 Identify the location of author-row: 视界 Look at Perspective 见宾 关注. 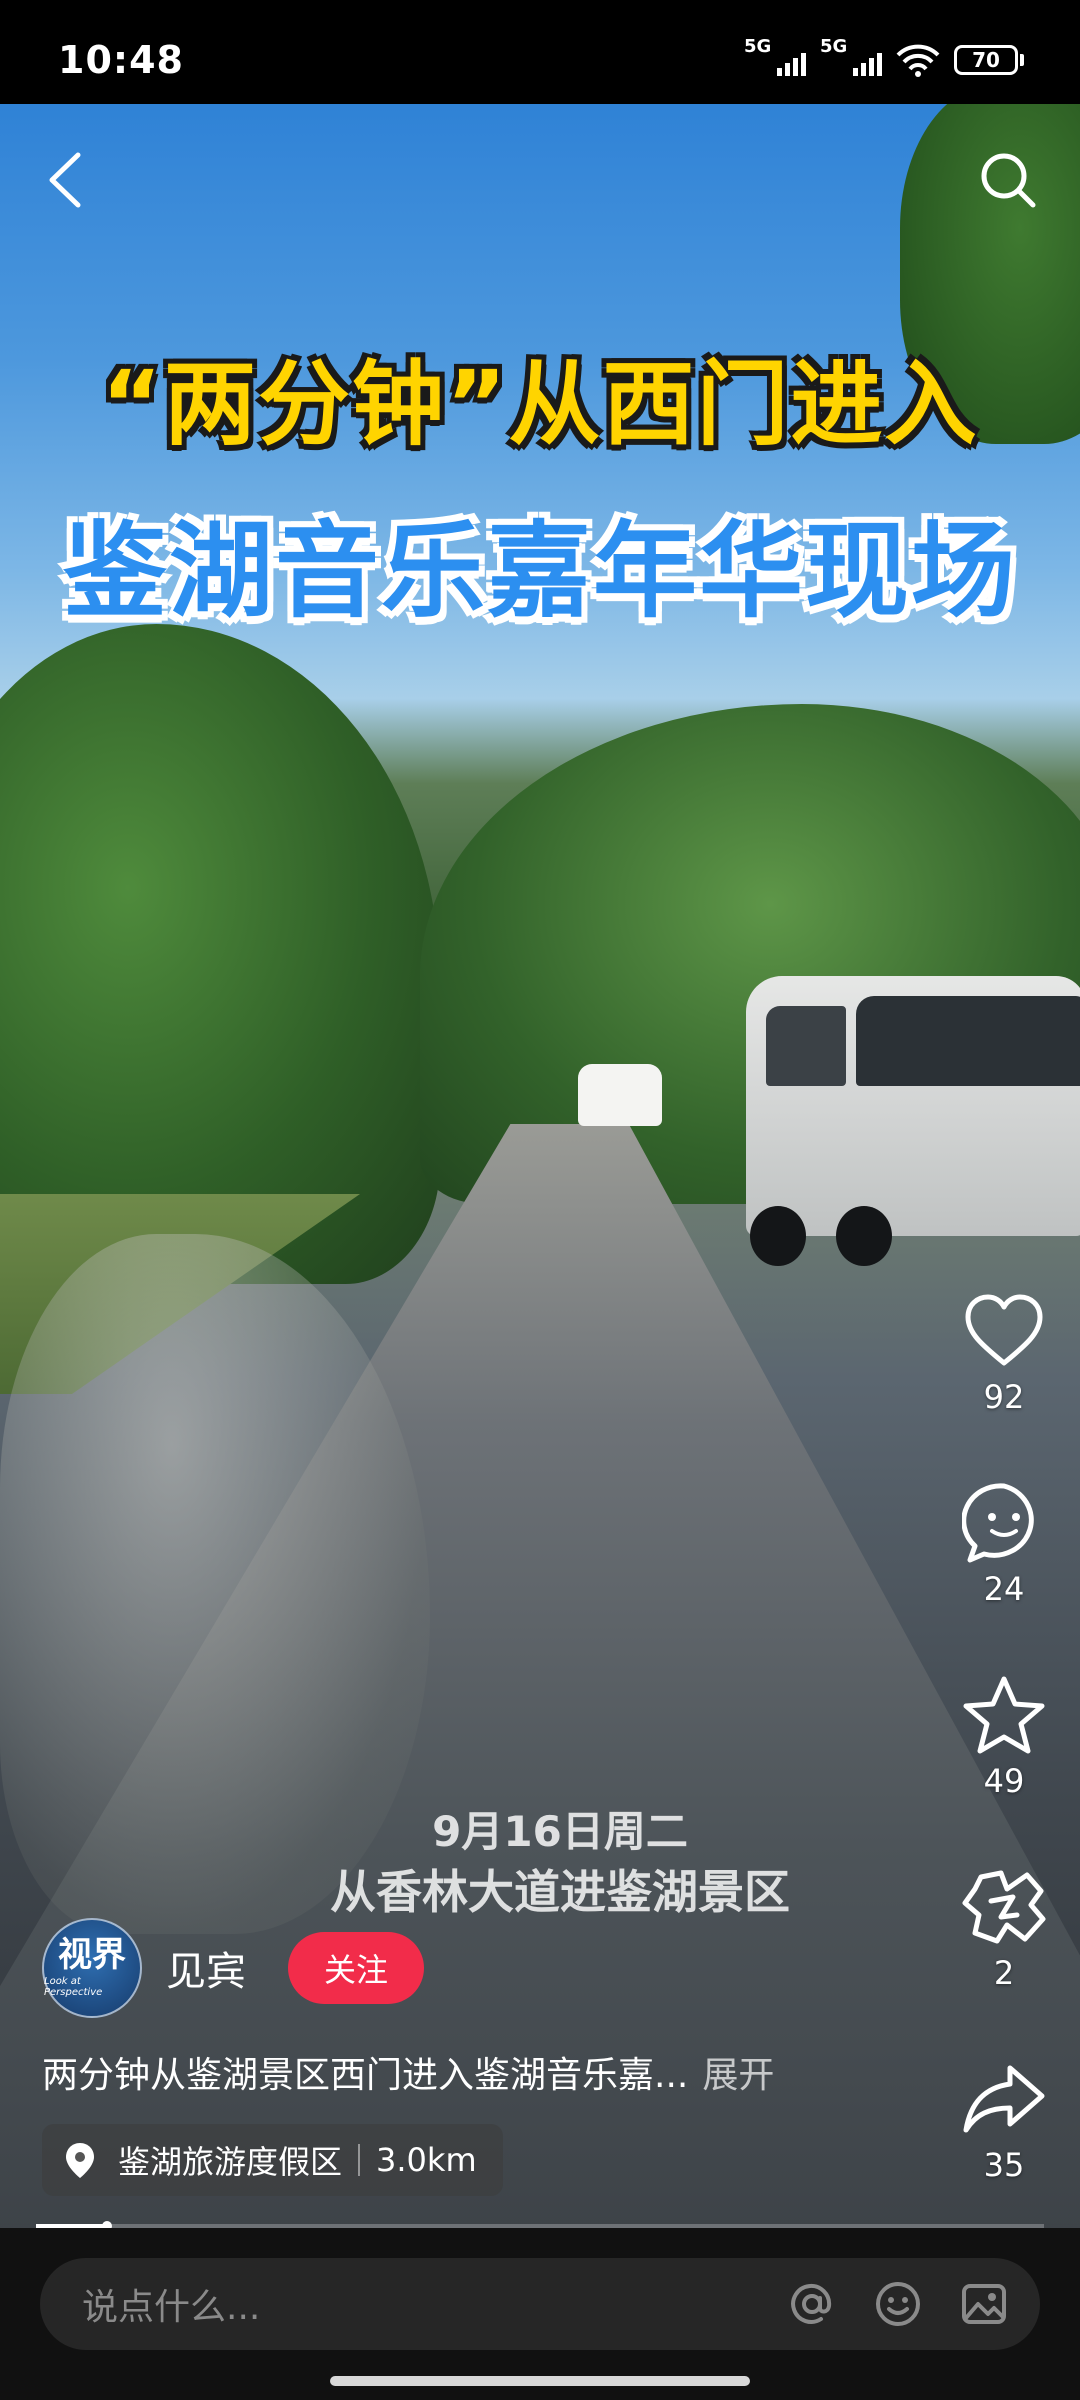
(233, 1968).